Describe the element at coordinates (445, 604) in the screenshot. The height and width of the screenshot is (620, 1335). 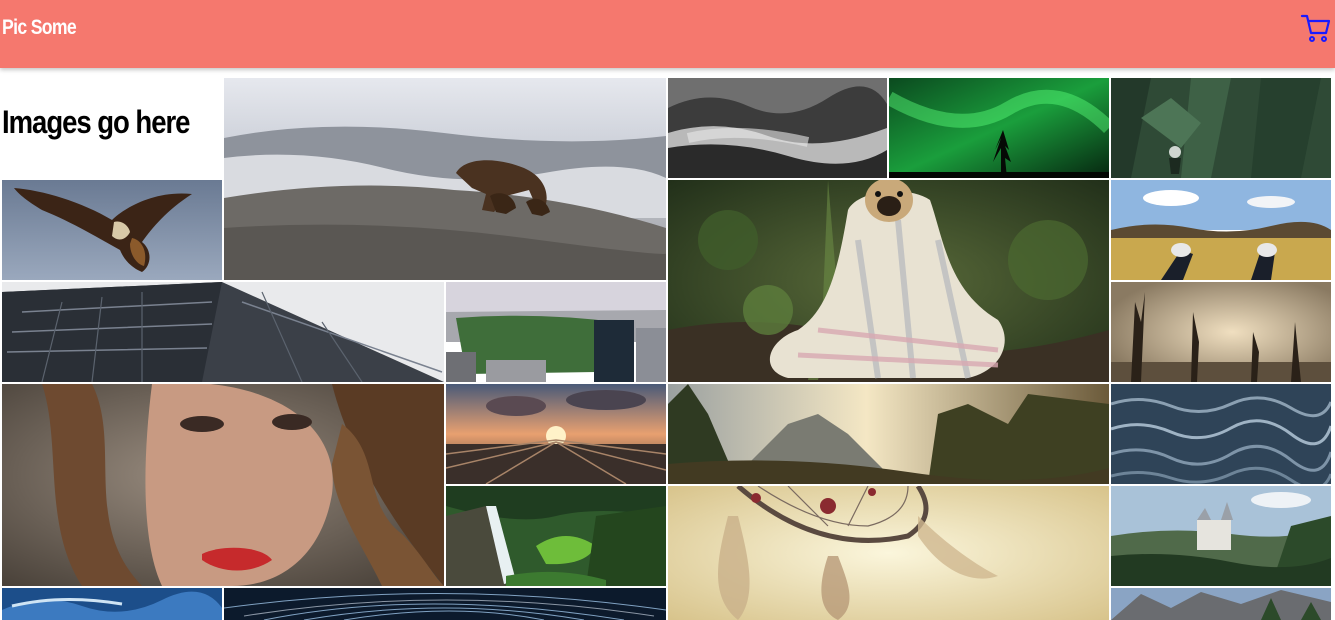
I see `photo-star-trails` at that location.